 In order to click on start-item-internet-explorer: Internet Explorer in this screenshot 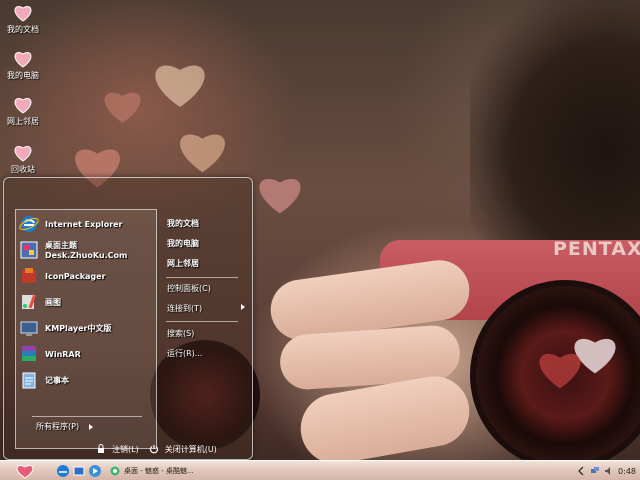, I will do `click(87, 224)`.